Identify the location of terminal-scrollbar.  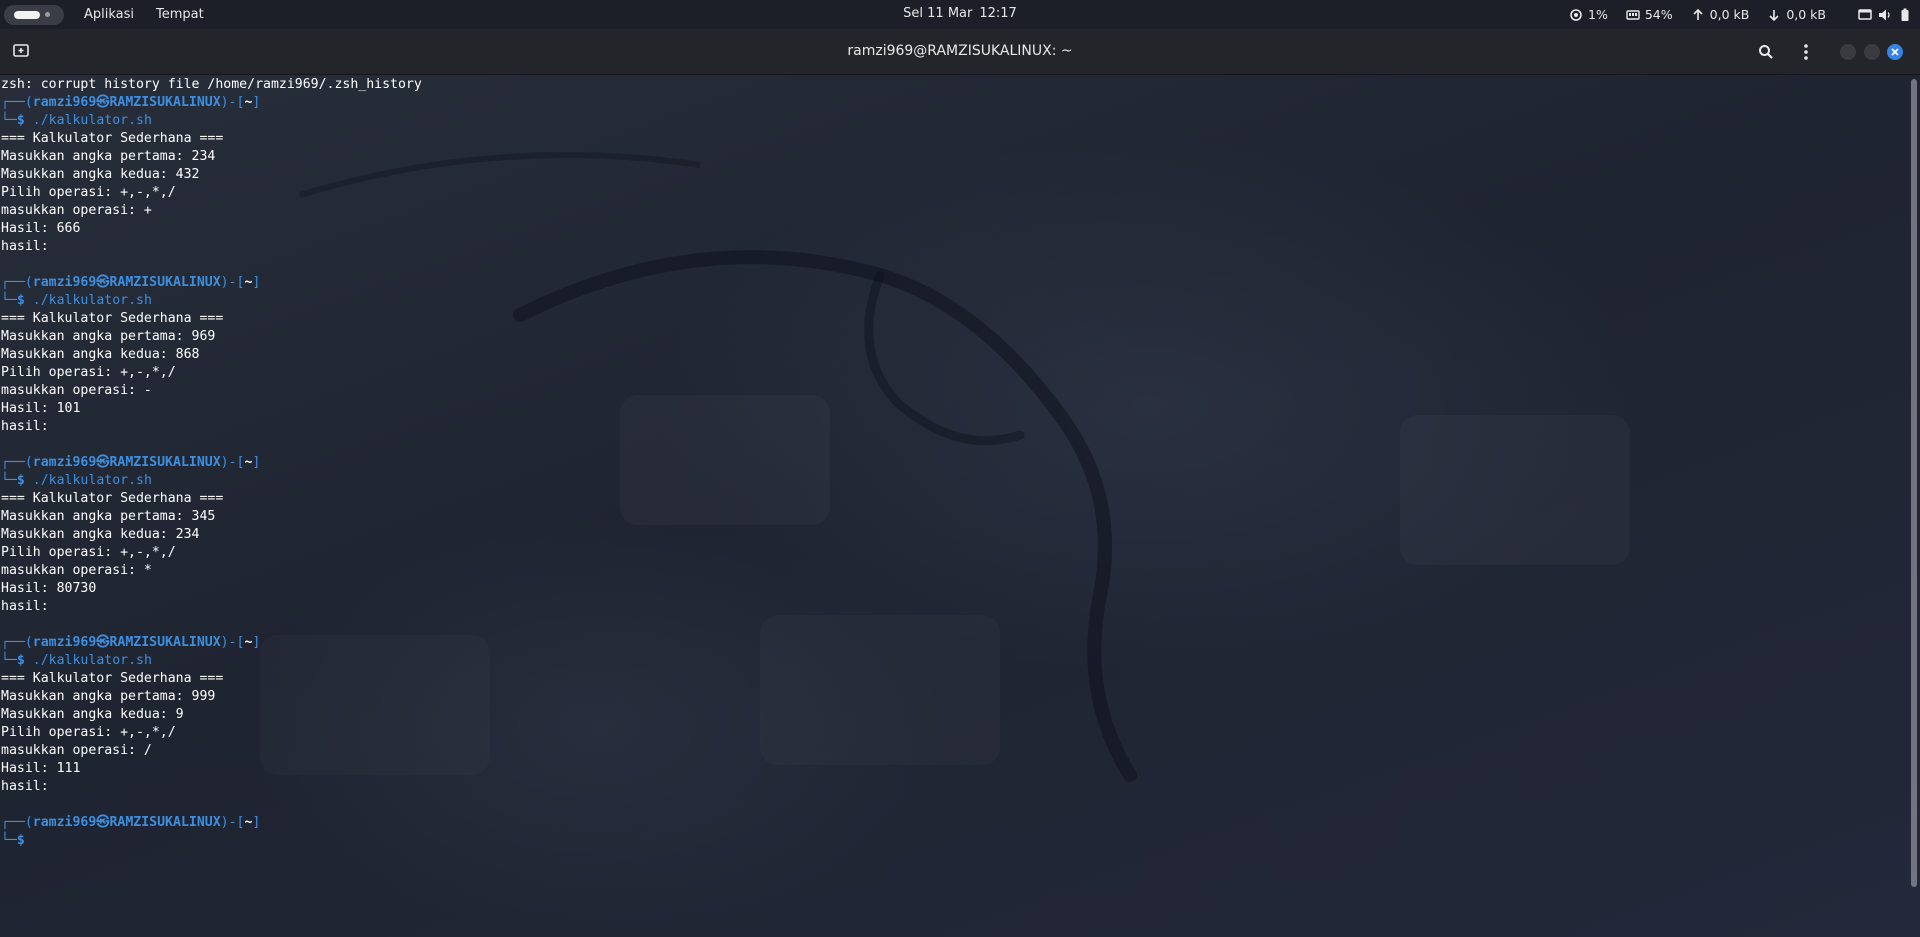
(1914, 483).